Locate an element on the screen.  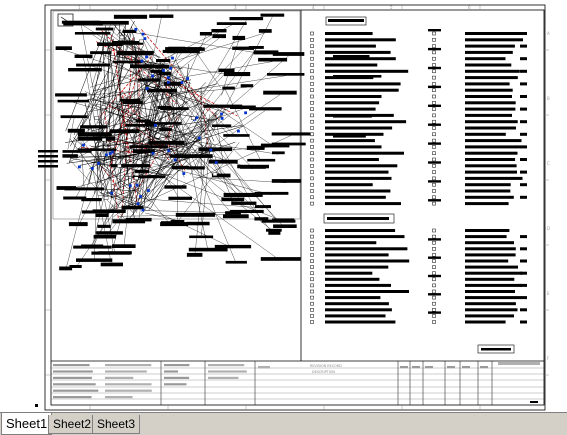
tab-sheet1: Sheet1 is located at coordinates (27, 424).